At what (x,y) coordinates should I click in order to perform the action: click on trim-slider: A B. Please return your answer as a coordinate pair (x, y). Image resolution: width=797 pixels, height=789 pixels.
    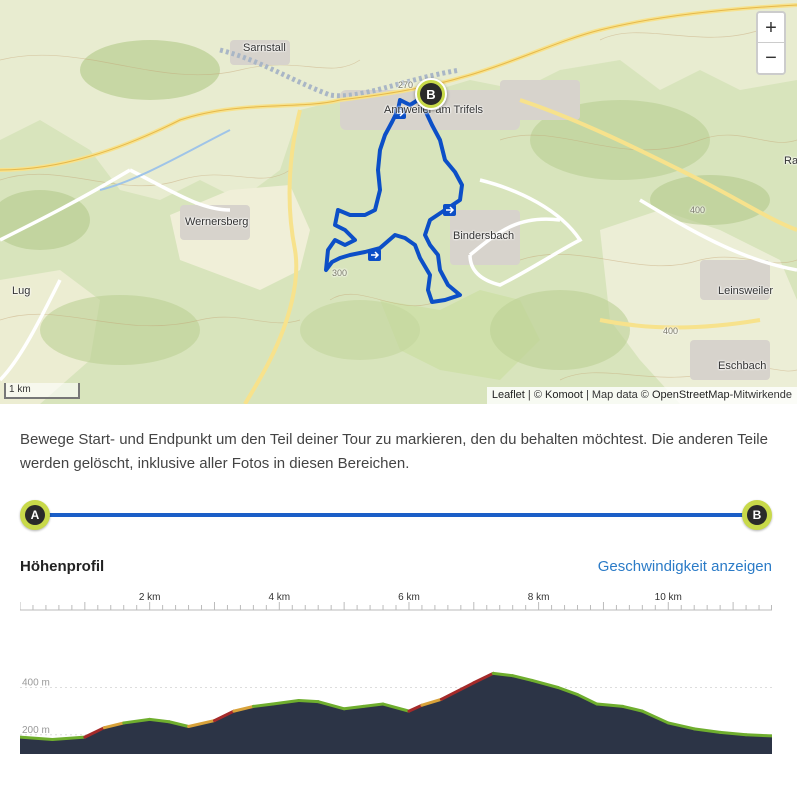
    Looking at the image, I should click on (396, 515).